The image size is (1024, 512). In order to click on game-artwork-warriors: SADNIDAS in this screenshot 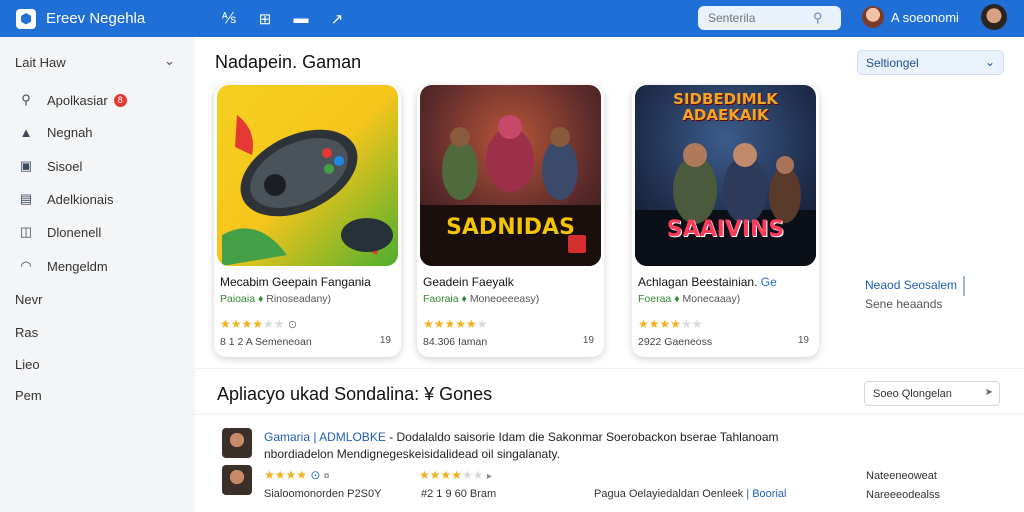, I will do `click(510, 175)`.